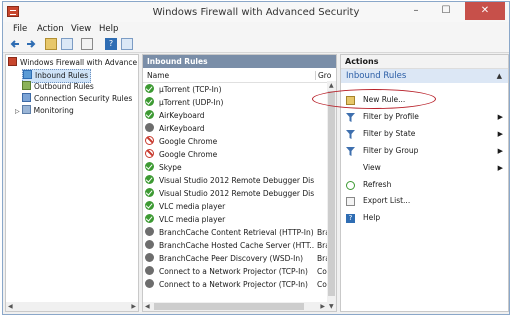 The height and width of the screenshot is (322, 512). What do you see at coordinates (27, 74) in the screenshot?
I see `inbound-rules-icon` at bounding box center [27, 74].